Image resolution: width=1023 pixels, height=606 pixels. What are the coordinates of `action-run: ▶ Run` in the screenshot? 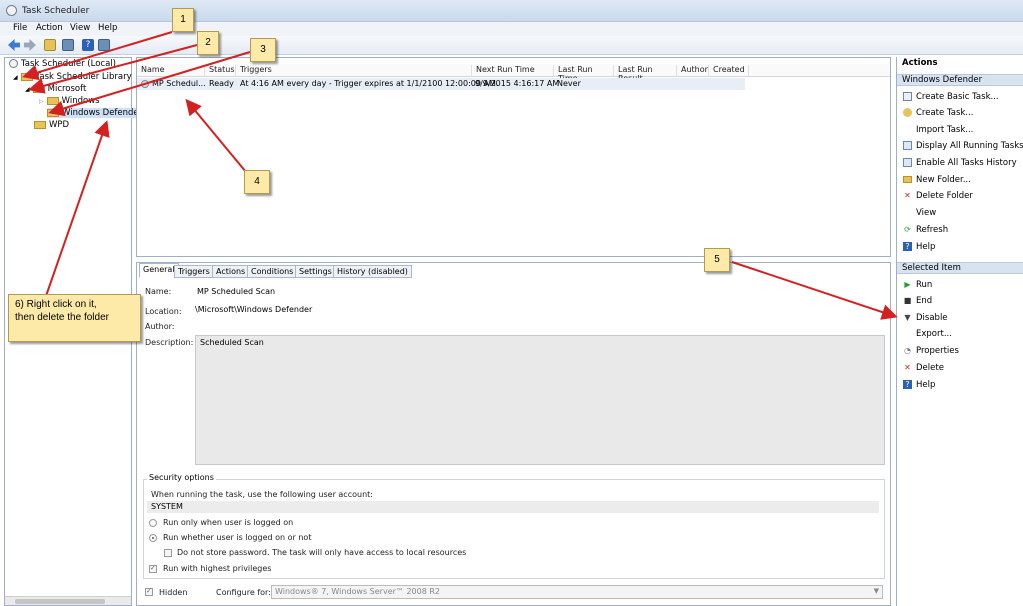 It's located at (917, 285).